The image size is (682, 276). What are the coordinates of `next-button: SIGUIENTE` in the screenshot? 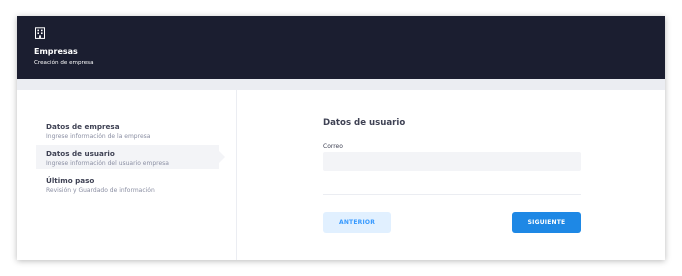 It's located at (546, 222).